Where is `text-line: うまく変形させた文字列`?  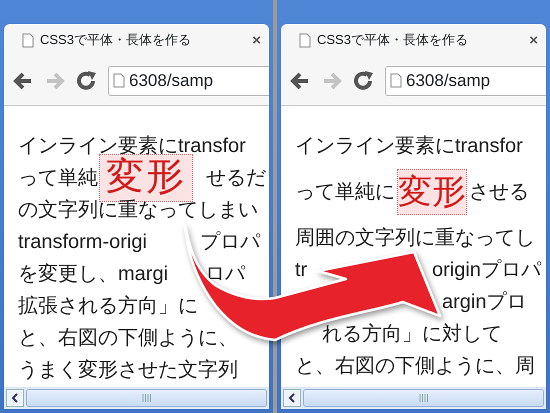
text-line: うまく変形させた文字列 is located at coordinates (128, 370).